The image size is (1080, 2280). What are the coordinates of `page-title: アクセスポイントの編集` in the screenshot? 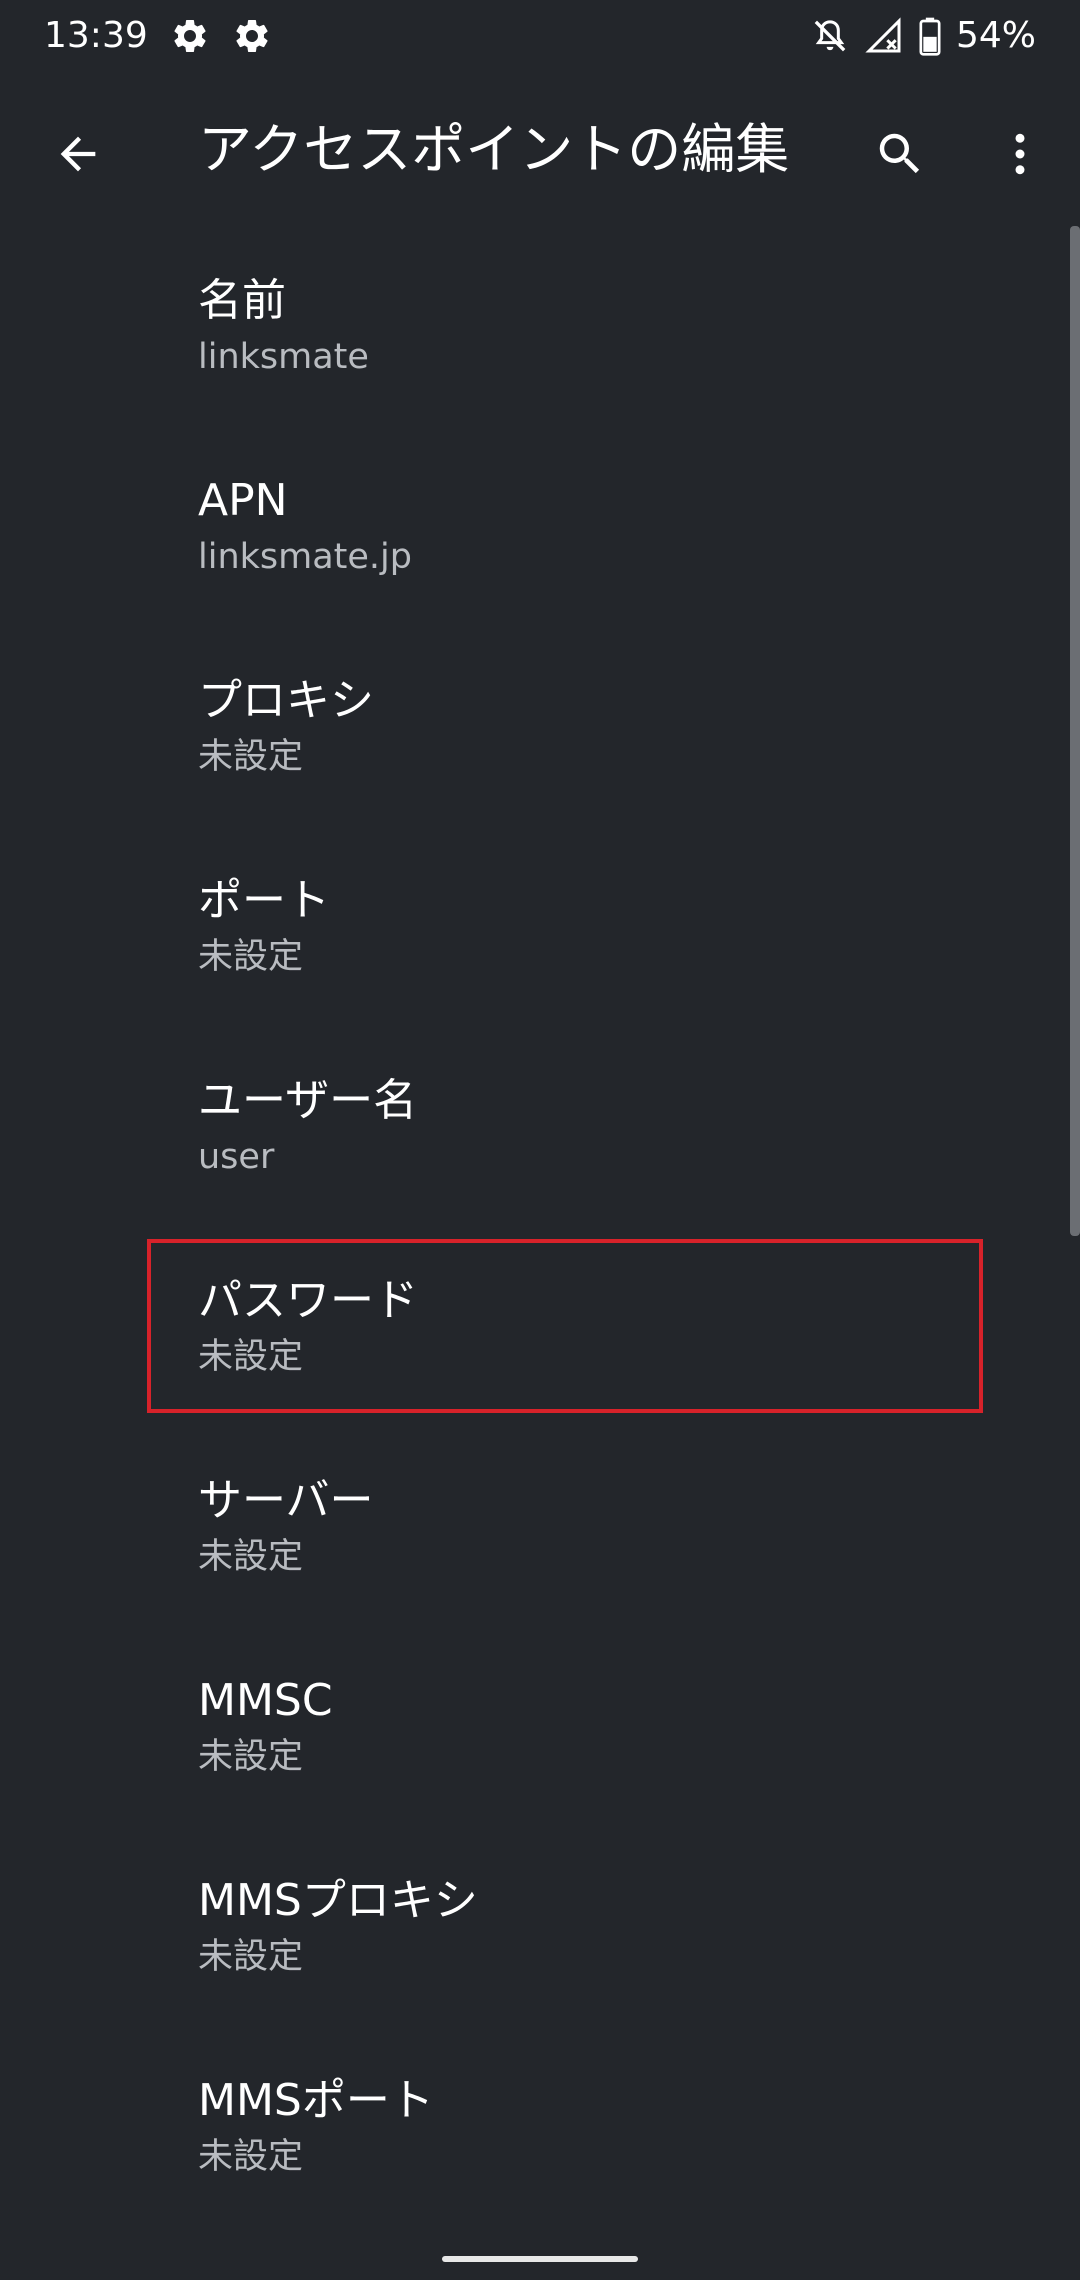 It's located at (494, 149).